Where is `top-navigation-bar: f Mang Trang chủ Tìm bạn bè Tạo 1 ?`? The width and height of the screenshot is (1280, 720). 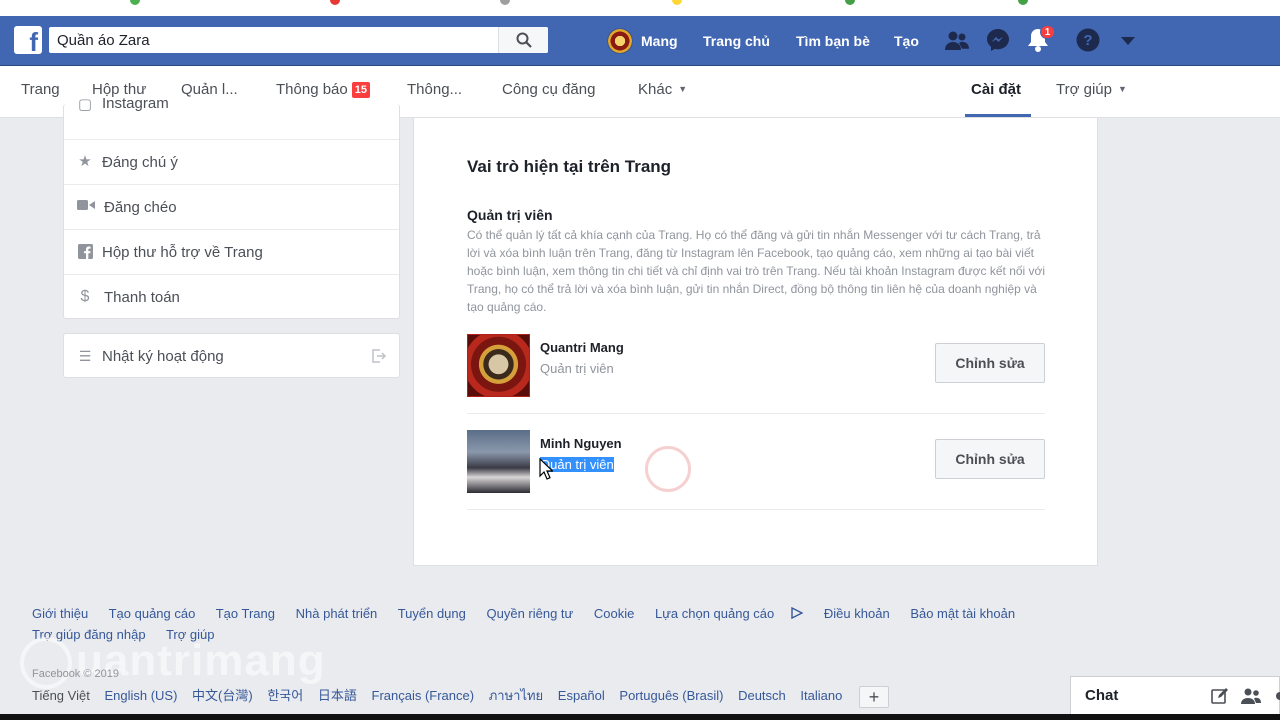 top-navigation-bar: f Mang Trang chủ Tìm bạn bè Tạo 1 ? is located at coordinates (640, 41).